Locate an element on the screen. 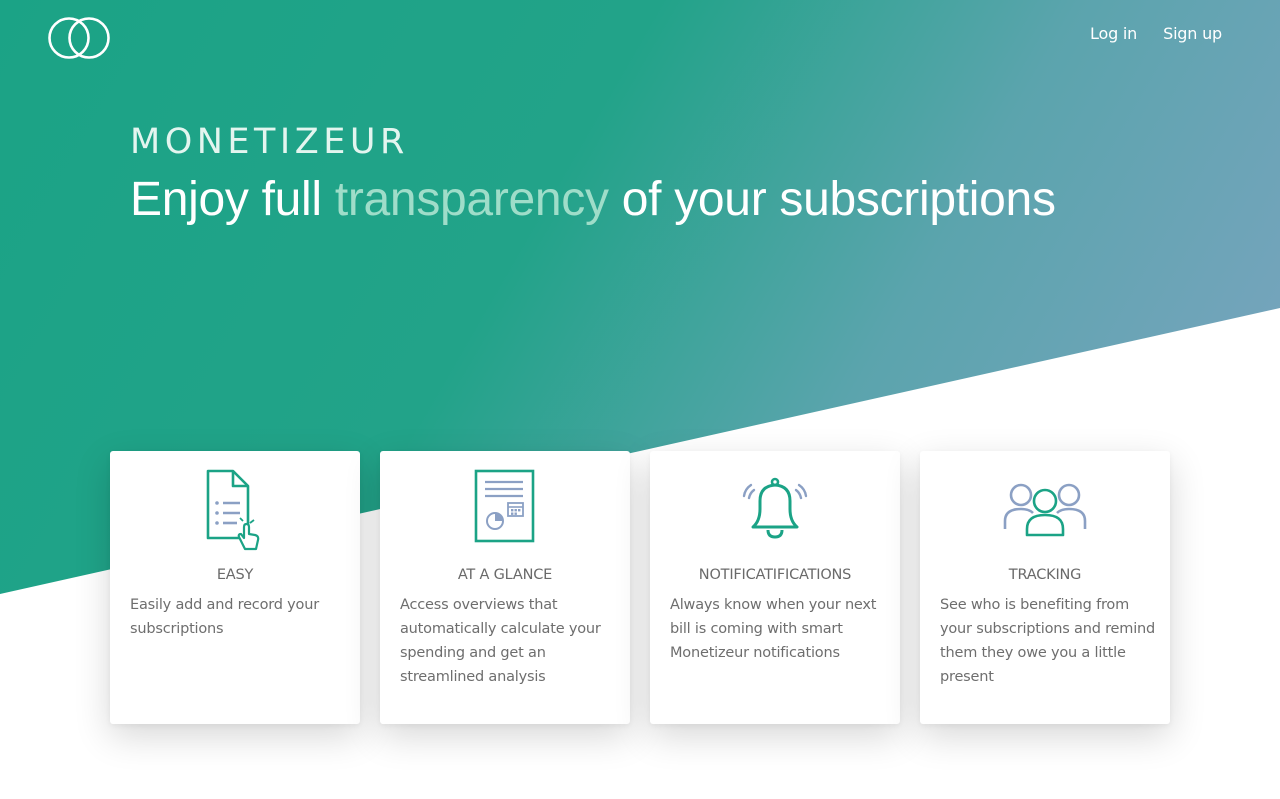 Image resolution: width=1280 pixels, height=799 pixels. document-list-click-icon is located at coordinates (235, 511).